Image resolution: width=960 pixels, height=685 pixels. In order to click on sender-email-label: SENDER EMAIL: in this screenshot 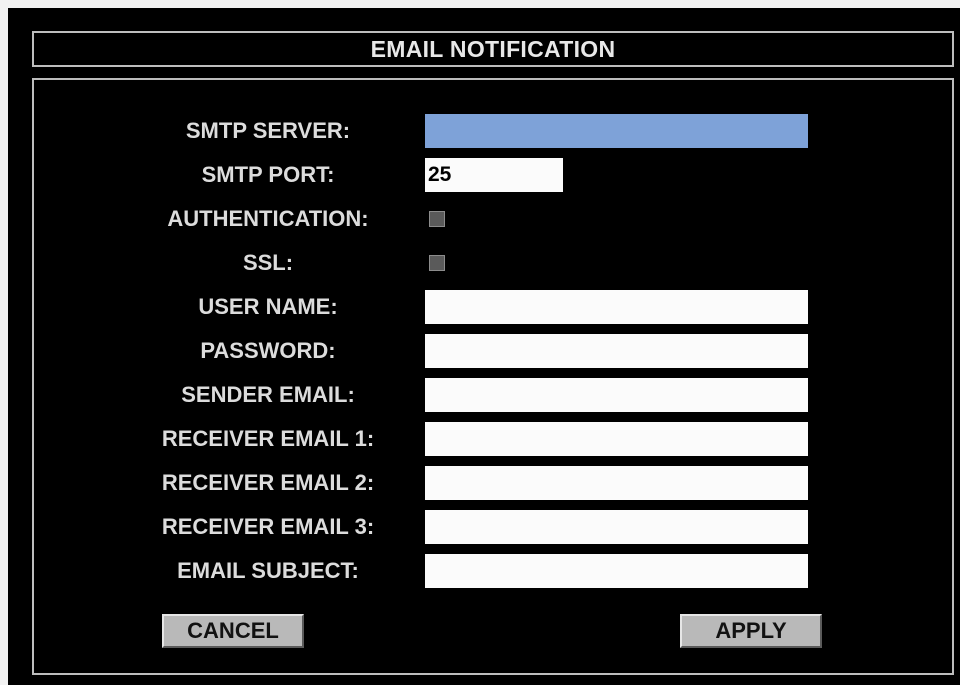, I will do `click(268, 394)`.